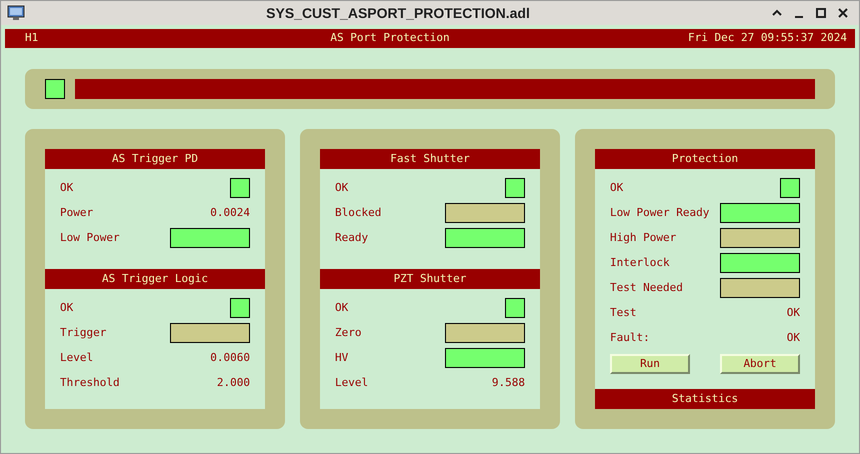  I want to click on header-id: H1, so click(32, 38).